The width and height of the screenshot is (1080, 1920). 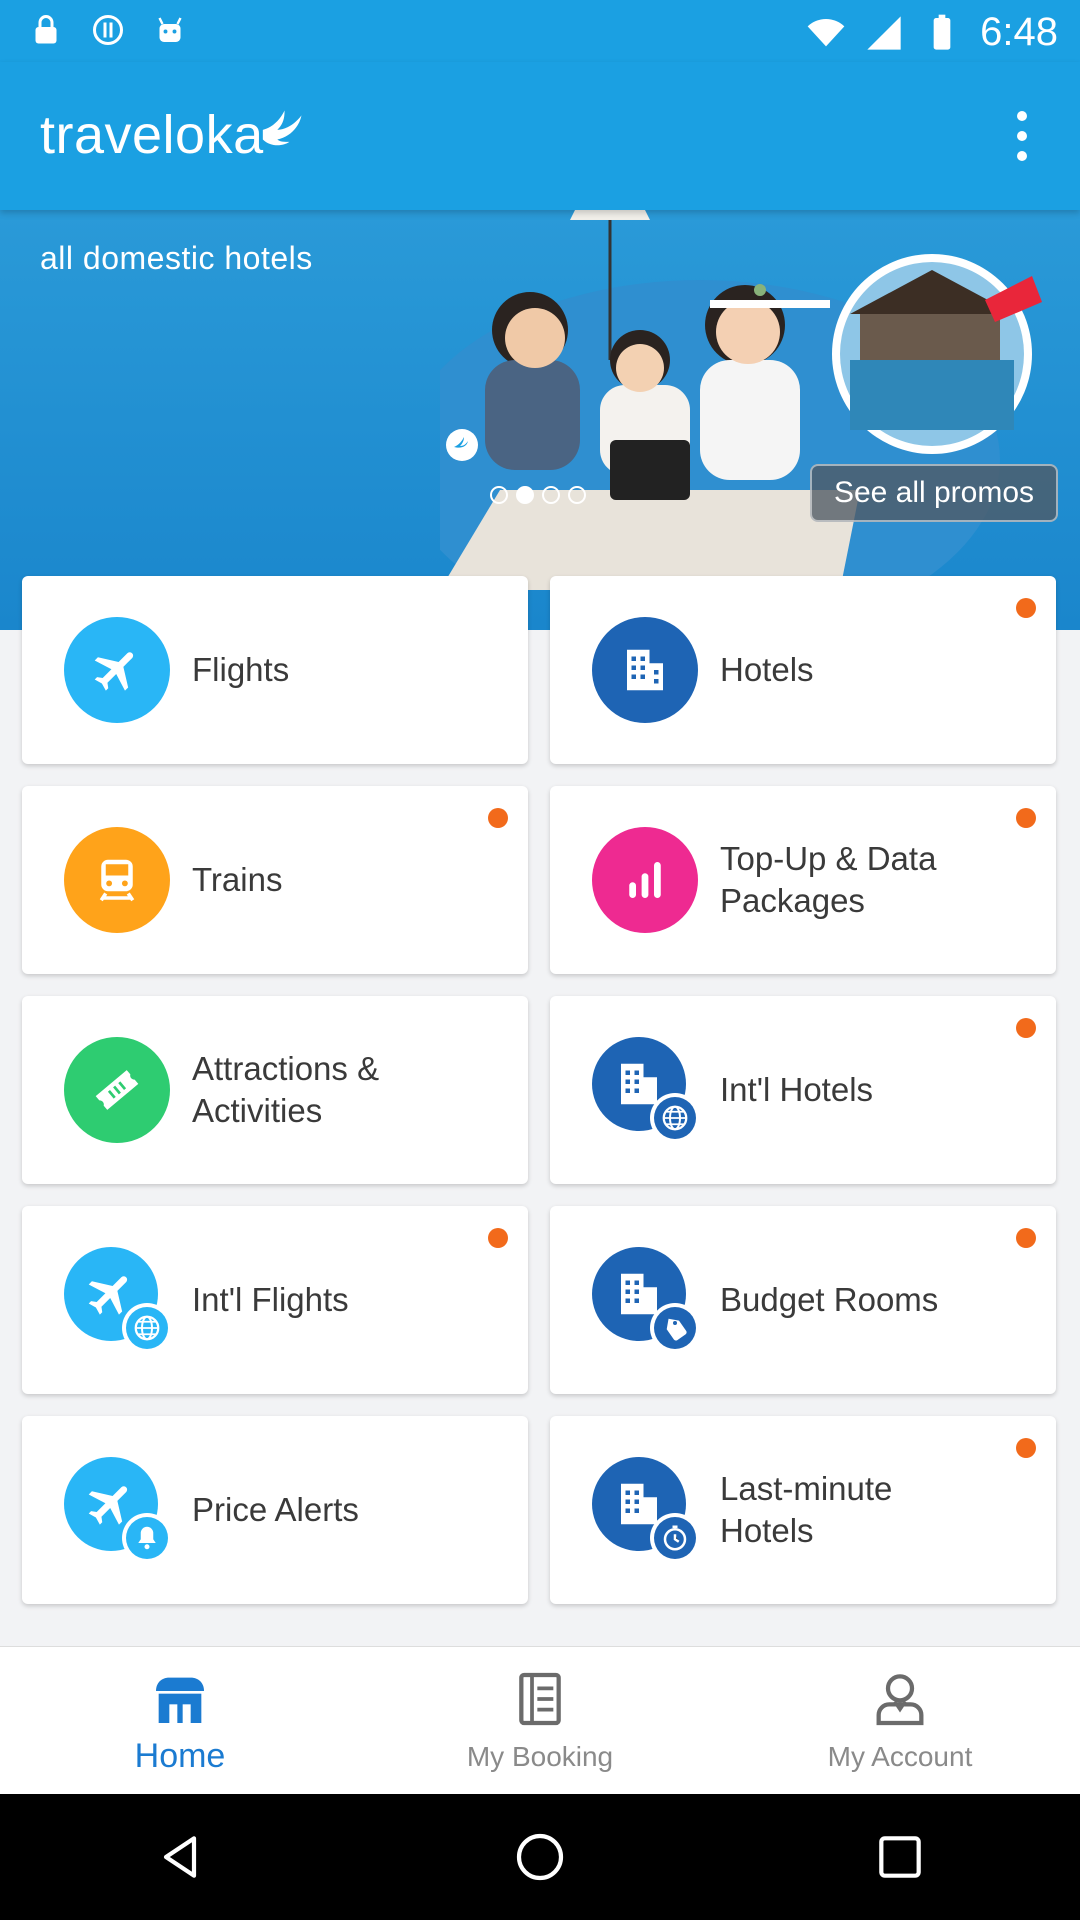 What do you see at coordinates (538, 495) in the screenshot?
I see `carousel-dots` at bounding box center [538, 495].